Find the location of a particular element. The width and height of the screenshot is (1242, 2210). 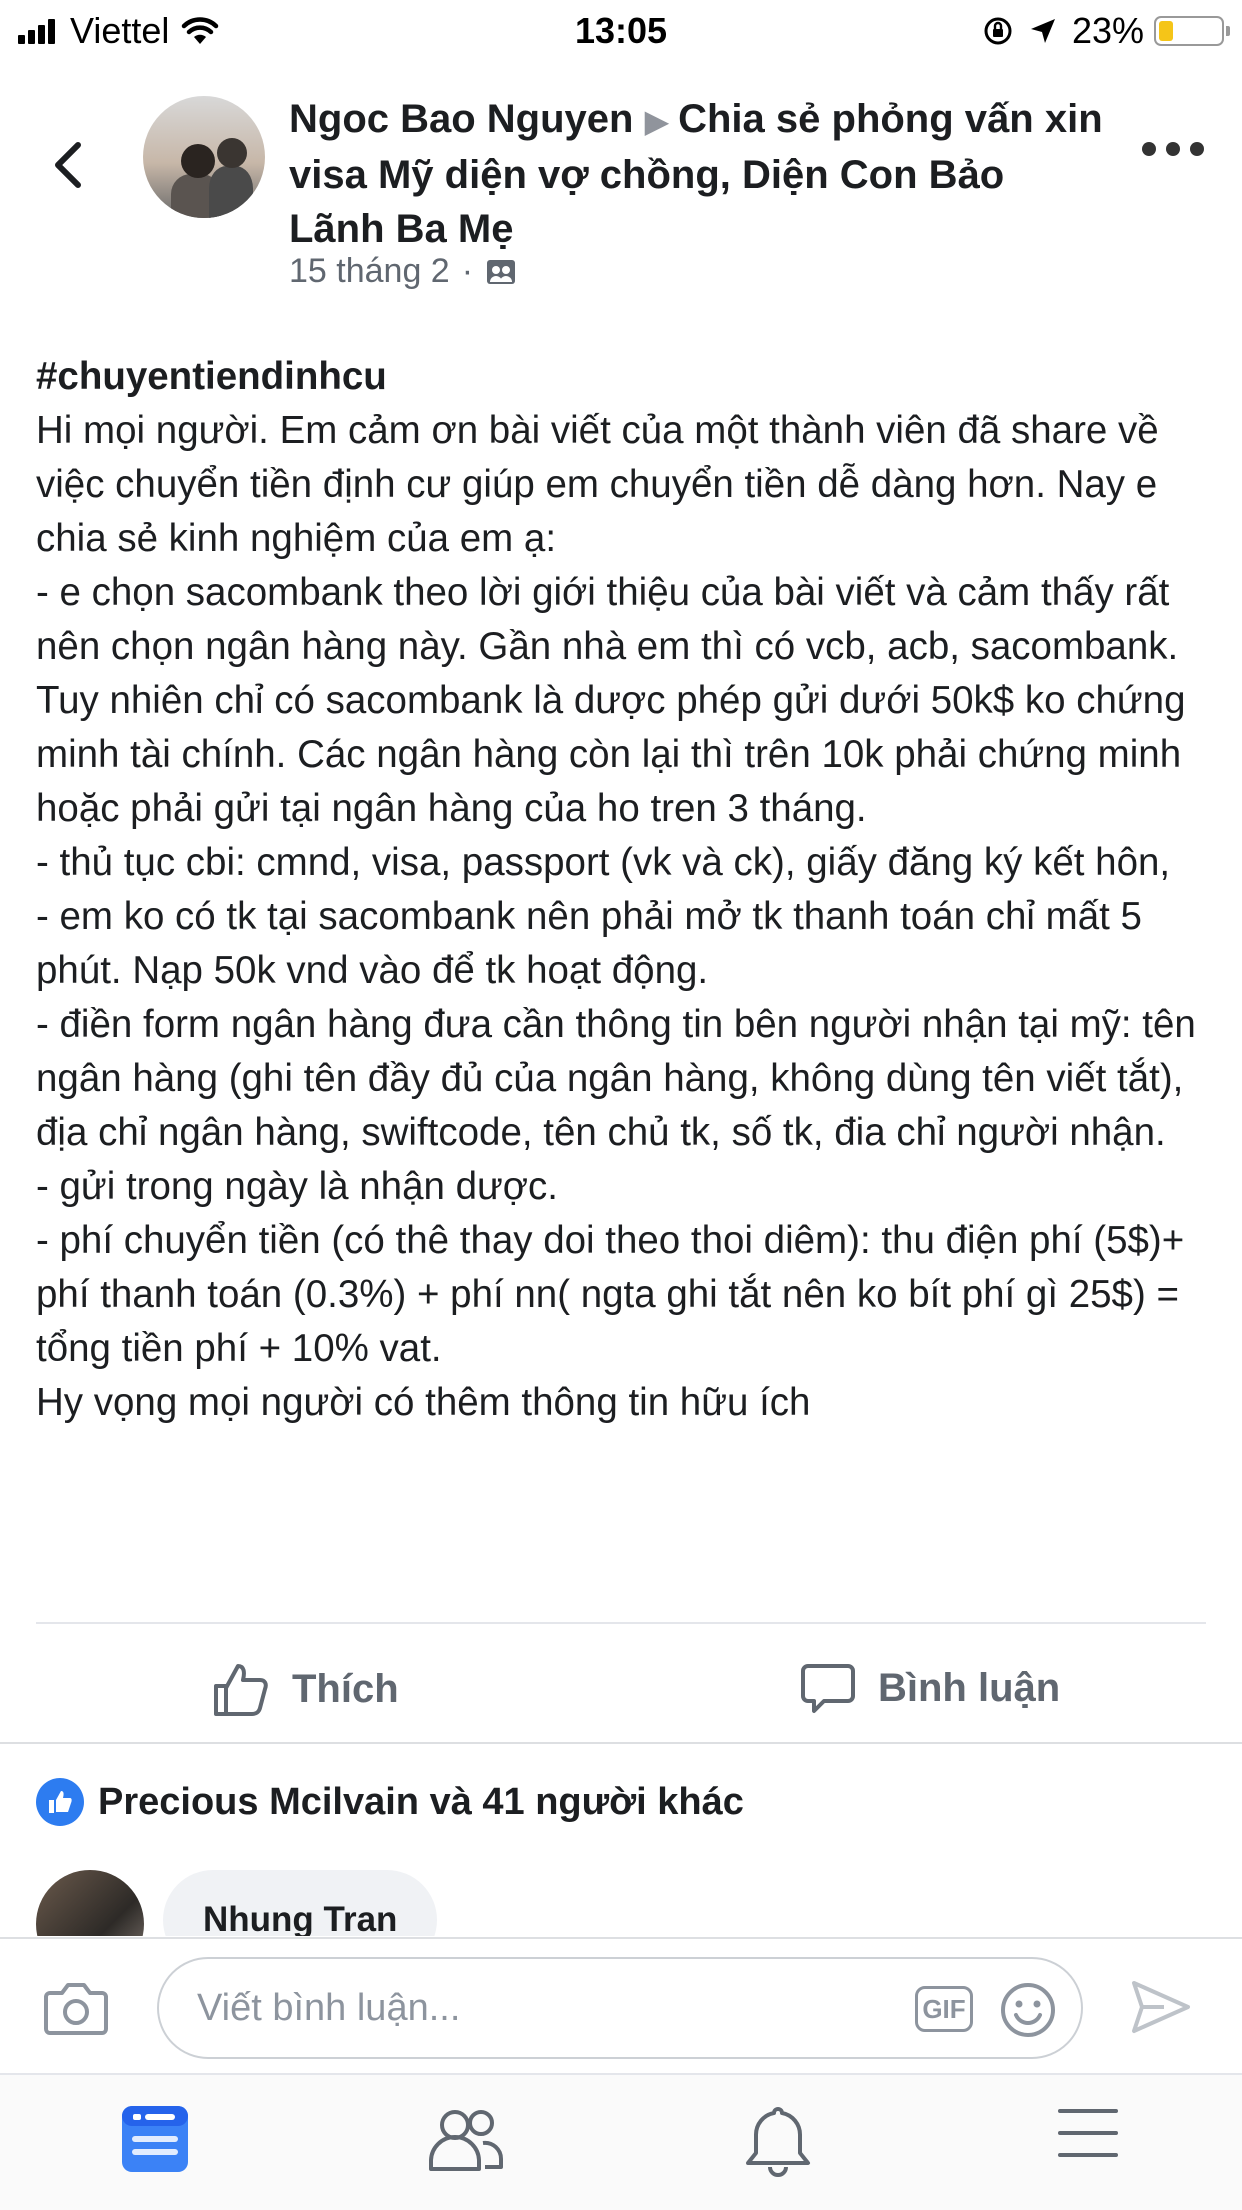

post-actions: Thích Bình luận is located at coordinates (621, 1685).